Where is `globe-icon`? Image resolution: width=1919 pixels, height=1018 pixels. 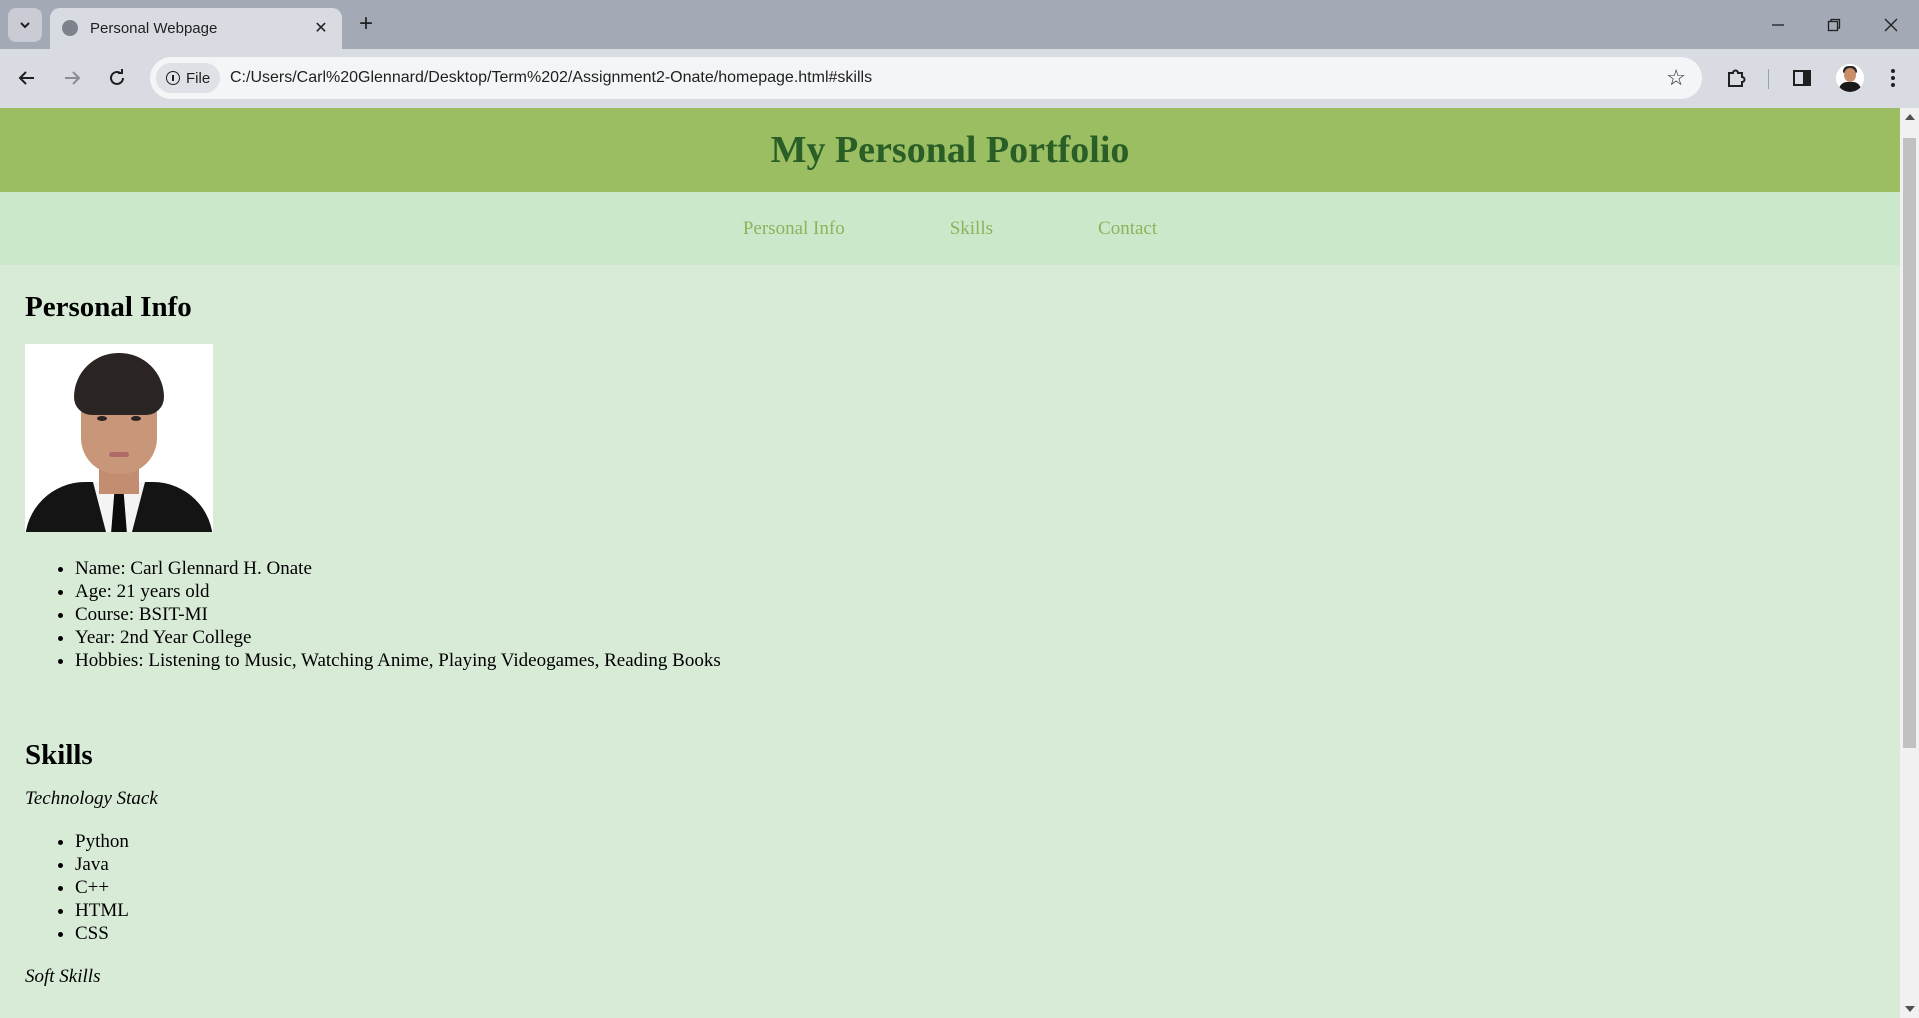 globe-icon is located at coordinates (70, 28).